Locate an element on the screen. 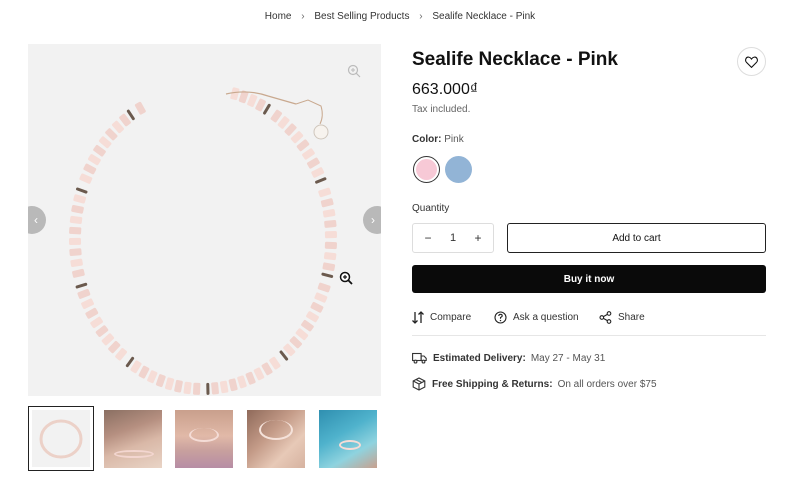 The height and width of the screenshot is (499, 800). delivery-label: Estimated Delivery: is located at coordinates (479, 358).